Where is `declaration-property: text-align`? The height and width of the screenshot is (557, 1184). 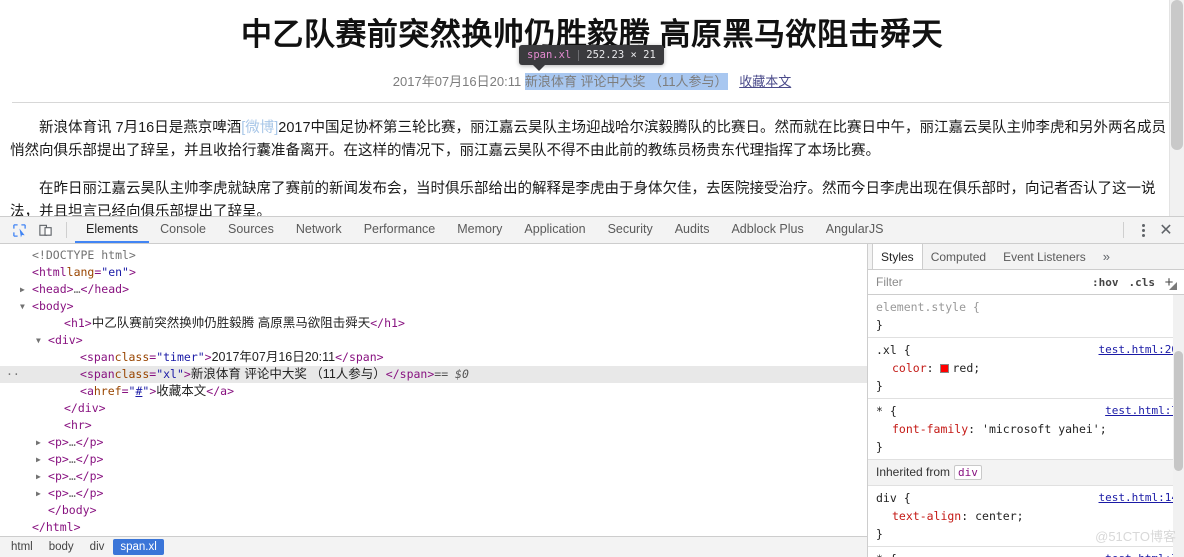
declaration-property: text-align is located at coordinates (926, 516).